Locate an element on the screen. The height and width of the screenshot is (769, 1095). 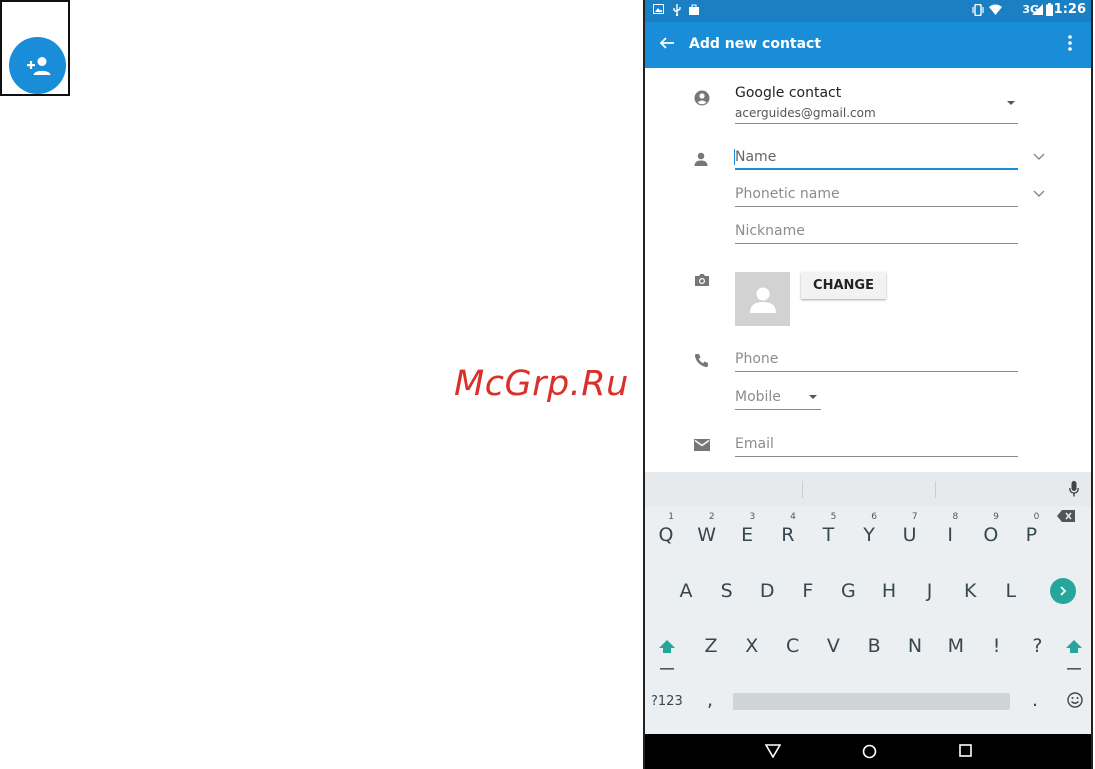
comma-key: , is located at coordinates (710, 697).